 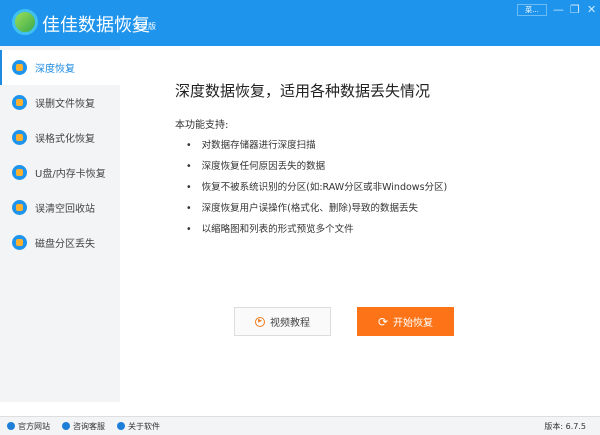 I want to click on sidebar-item-deep-recovery: 深度恢复, so click(x=60, y=67).